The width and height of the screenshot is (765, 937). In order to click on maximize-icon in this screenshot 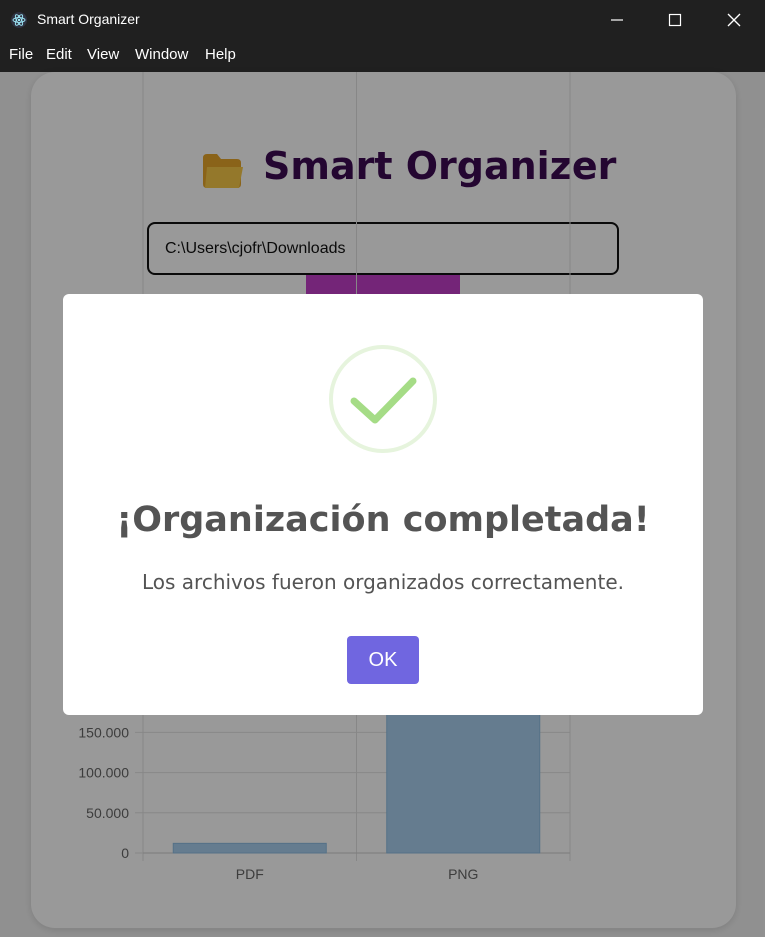, I will do `click(675, 20)`.